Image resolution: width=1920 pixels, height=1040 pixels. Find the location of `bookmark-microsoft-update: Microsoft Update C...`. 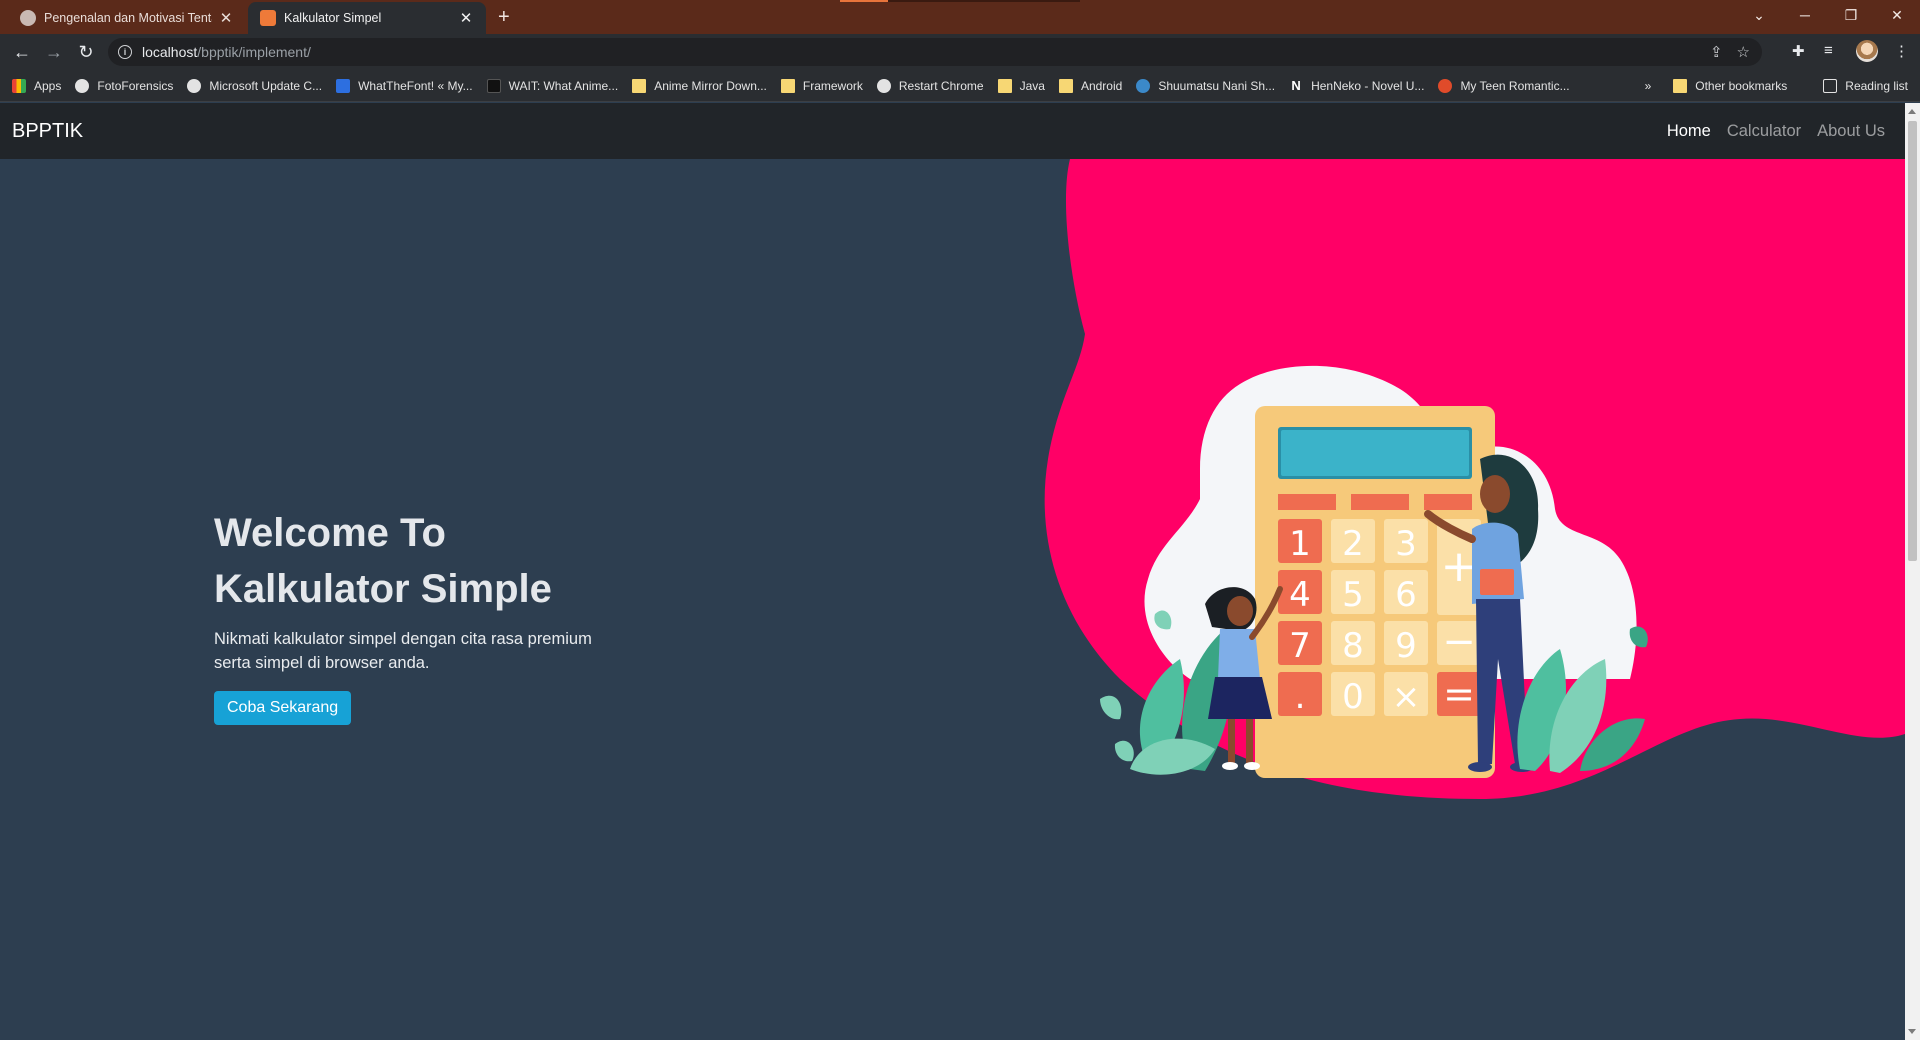

bookmark-microsoft-update: Microsoft Update C... is located at coordinates (255, 85).